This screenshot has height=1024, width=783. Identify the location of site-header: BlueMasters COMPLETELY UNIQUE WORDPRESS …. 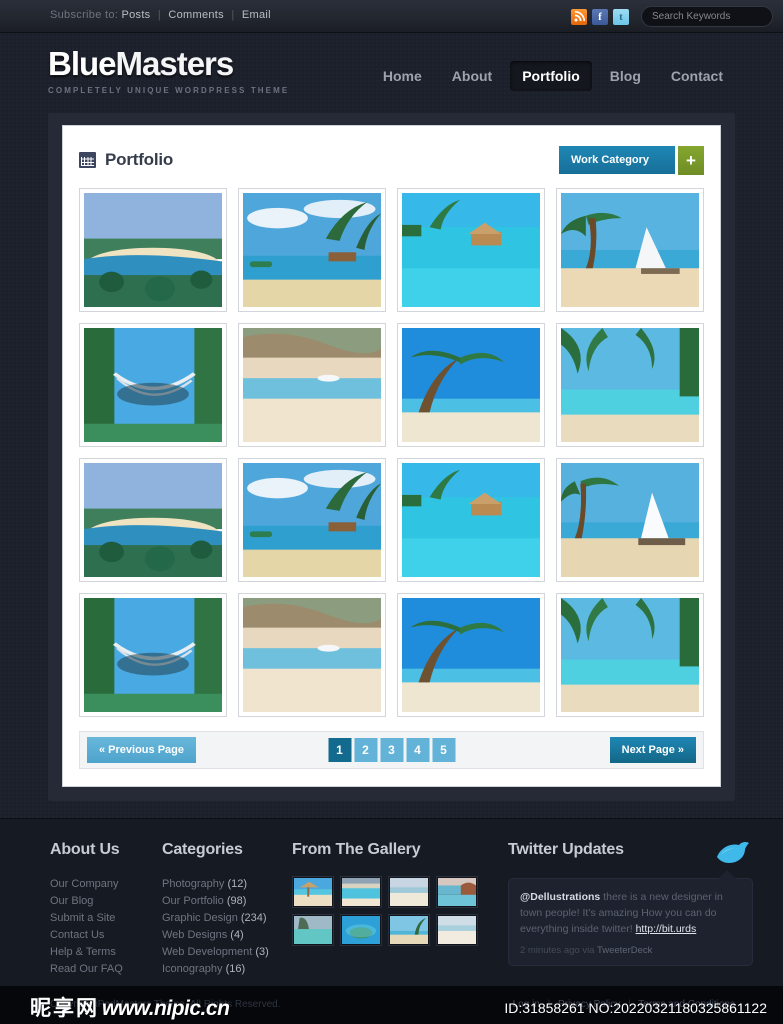
(391, 75).